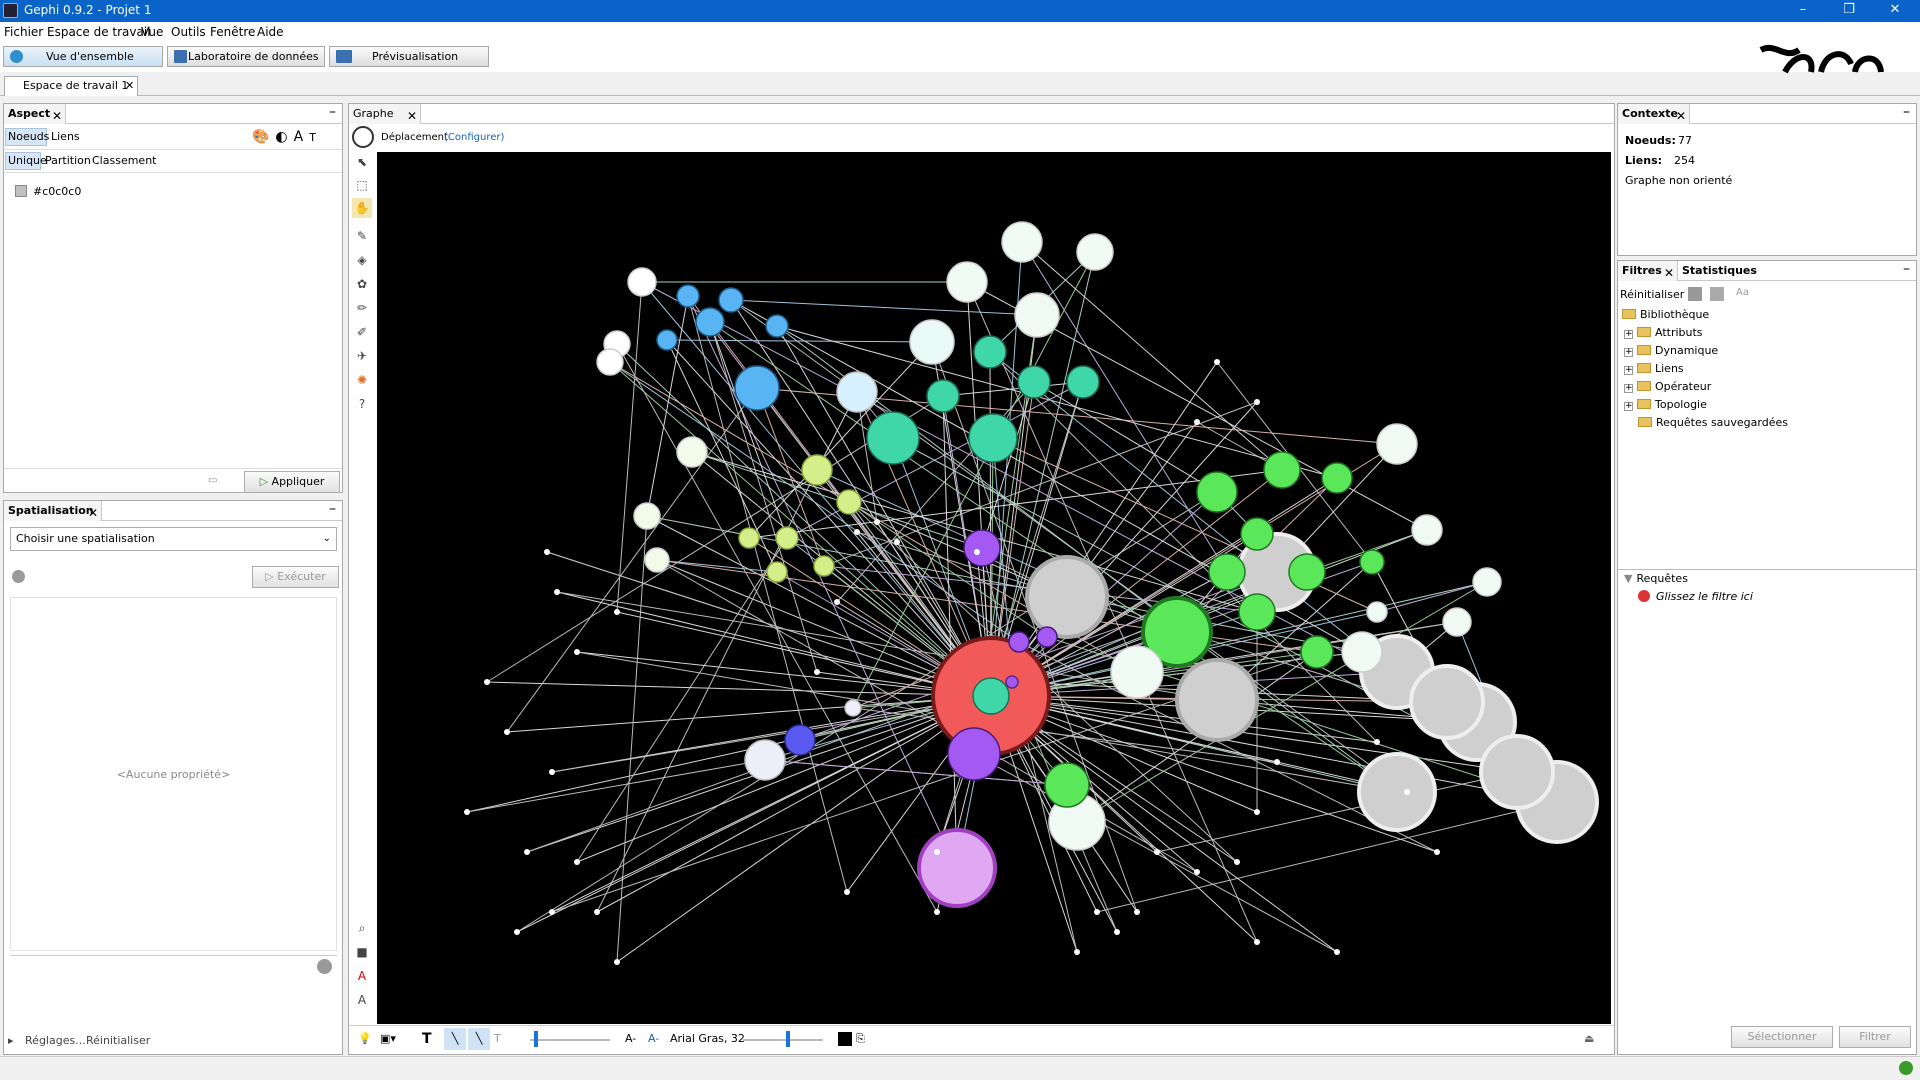 The width and height of the screenshot is (1920, 1080). Describe the element at coordinates (362, 260) in the screenshot. I see `diamond-icon: ◈` at that location.